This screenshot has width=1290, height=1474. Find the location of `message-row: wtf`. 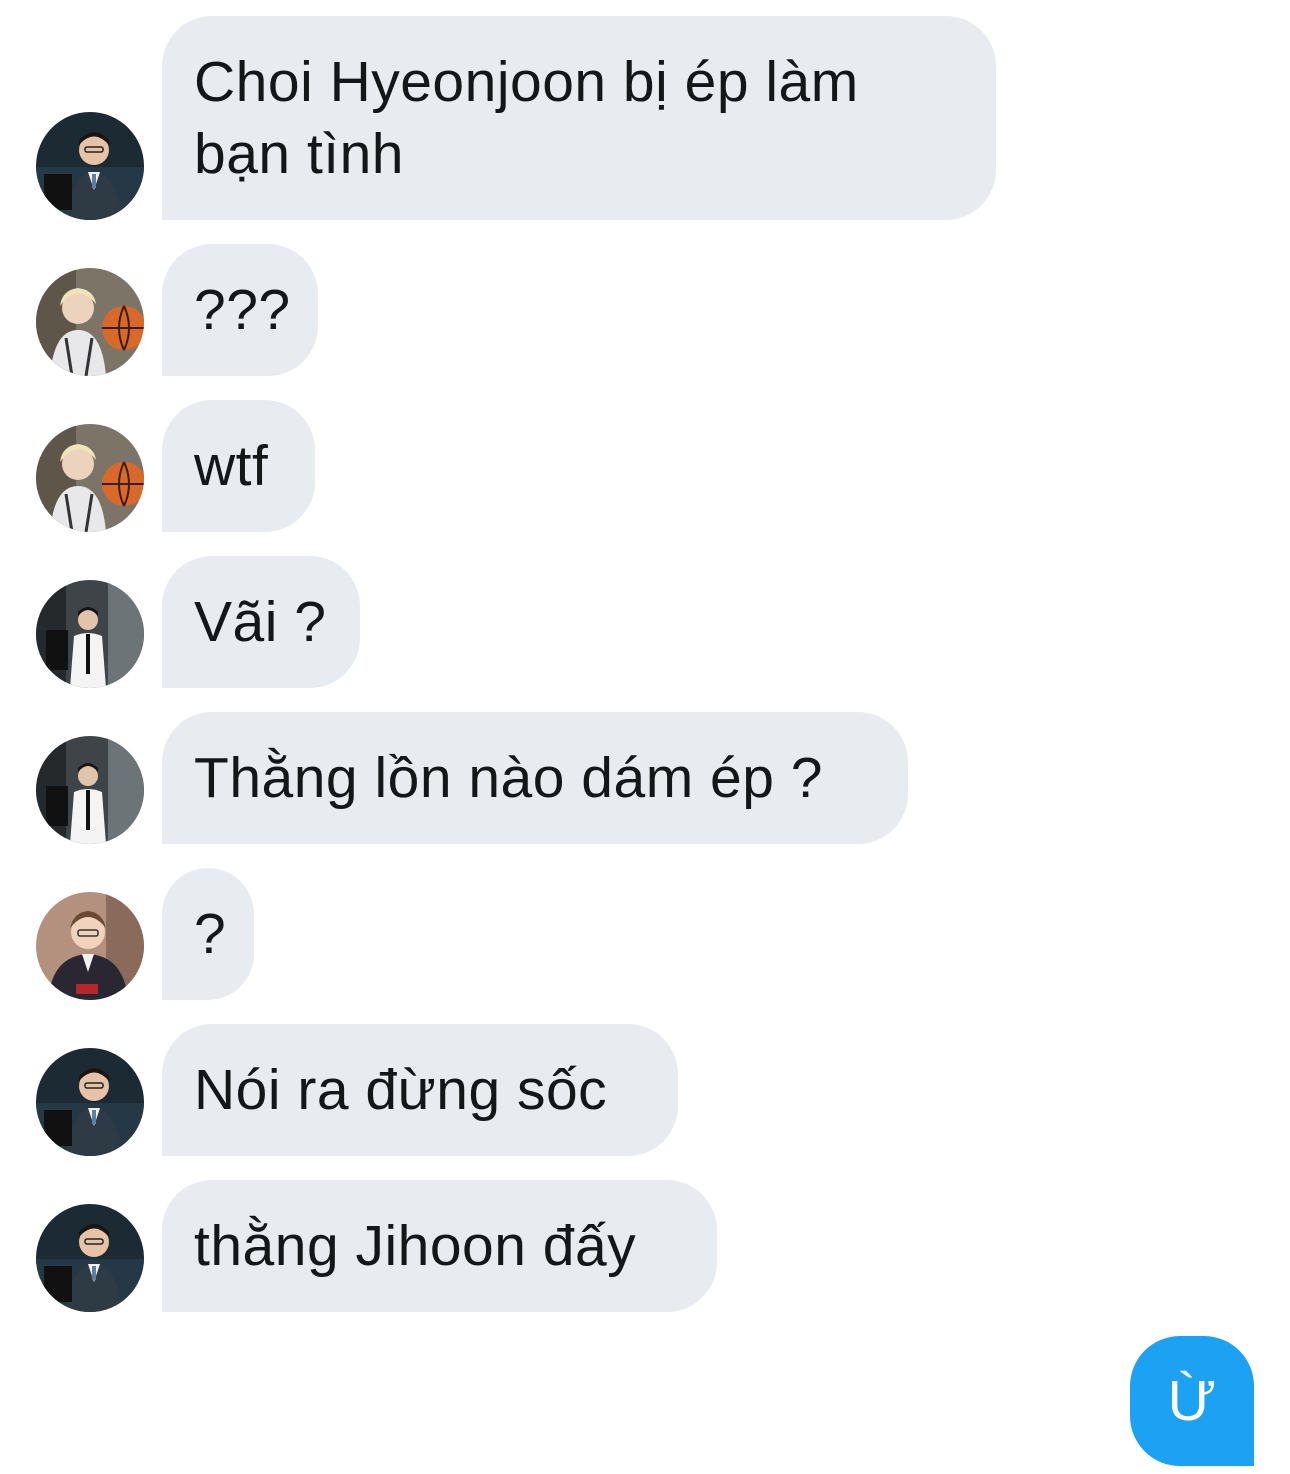

message-row: wtf is located at coordinates (645, 466).